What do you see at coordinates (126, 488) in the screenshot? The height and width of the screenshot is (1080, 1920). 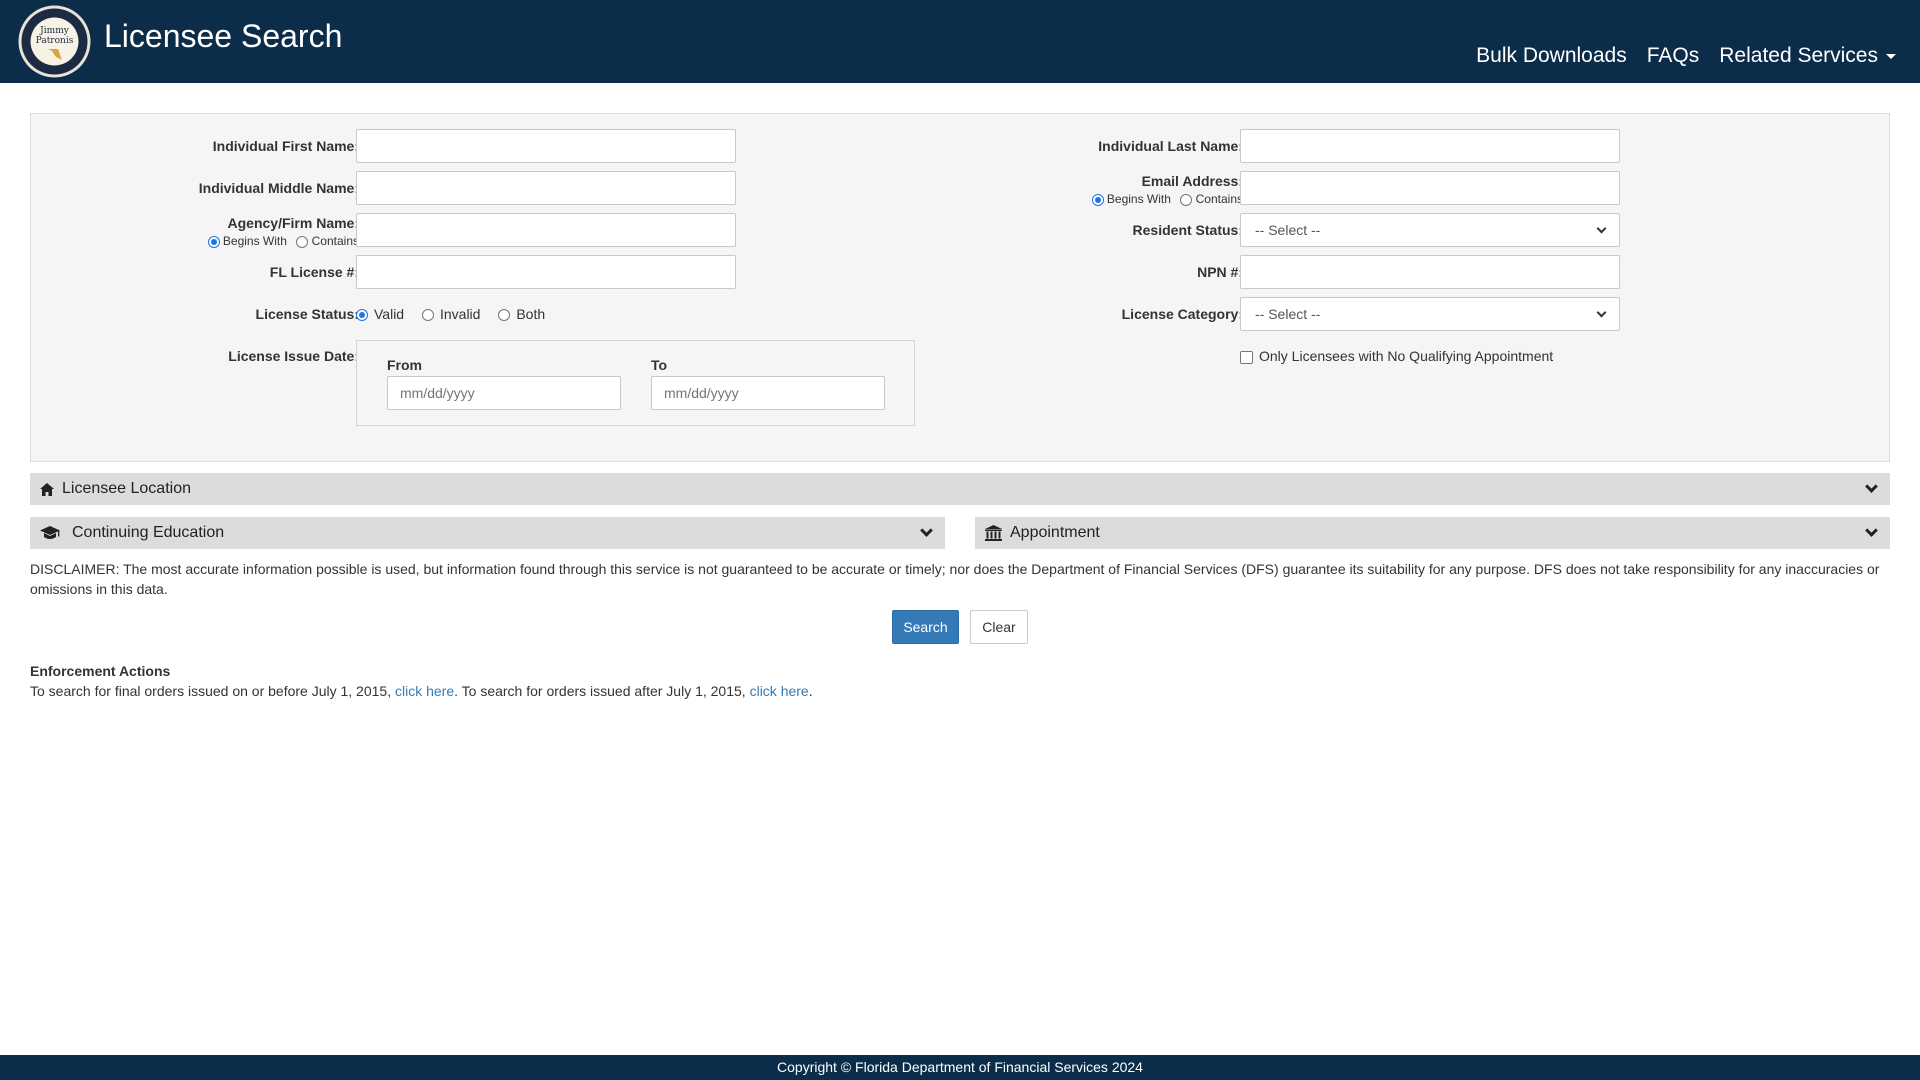 I see `licensee-location-title: Licensee Location` at bounding box center [126, 488].